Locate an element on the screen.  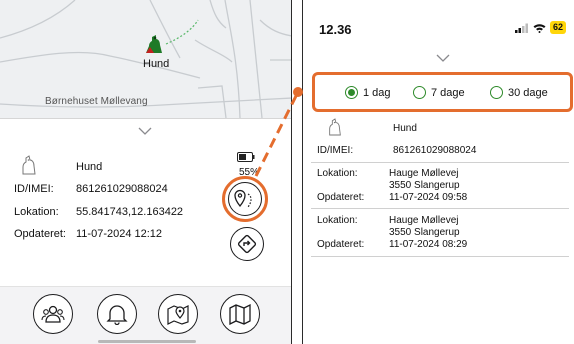
id-imei-value: 861261029088024 is located at coordinates (122, 189).